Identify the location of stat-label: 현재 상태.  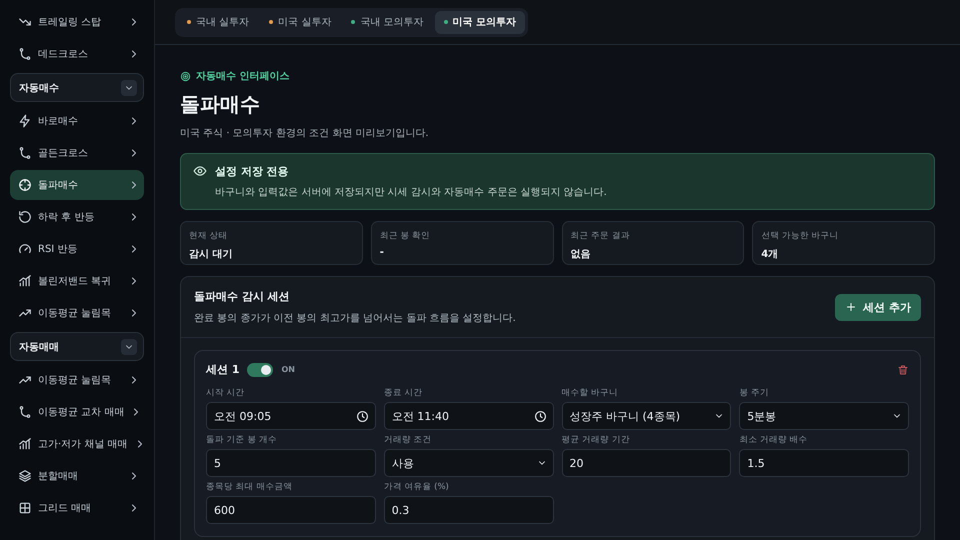
(209, 236).